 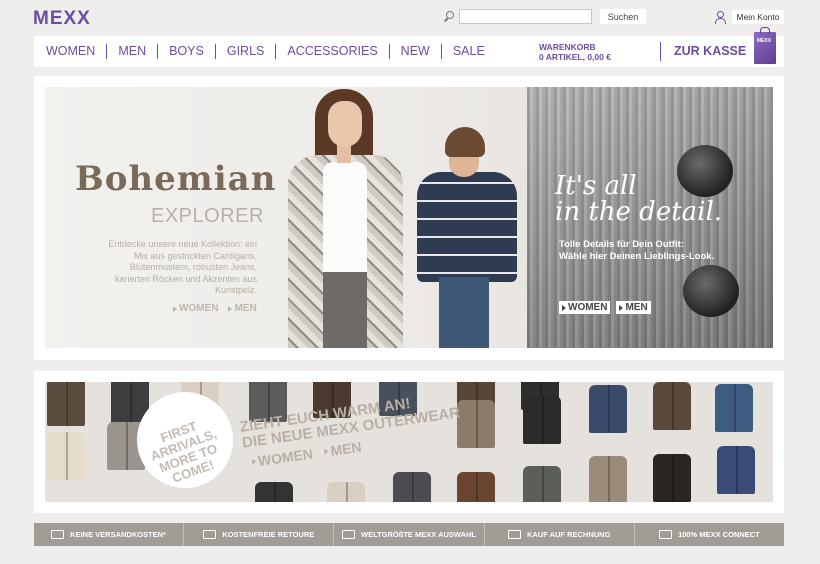 I want to click on first-arrivals-text: FIRST ARRIVALS, MORE TO COME!, so click(x=186, y=452).